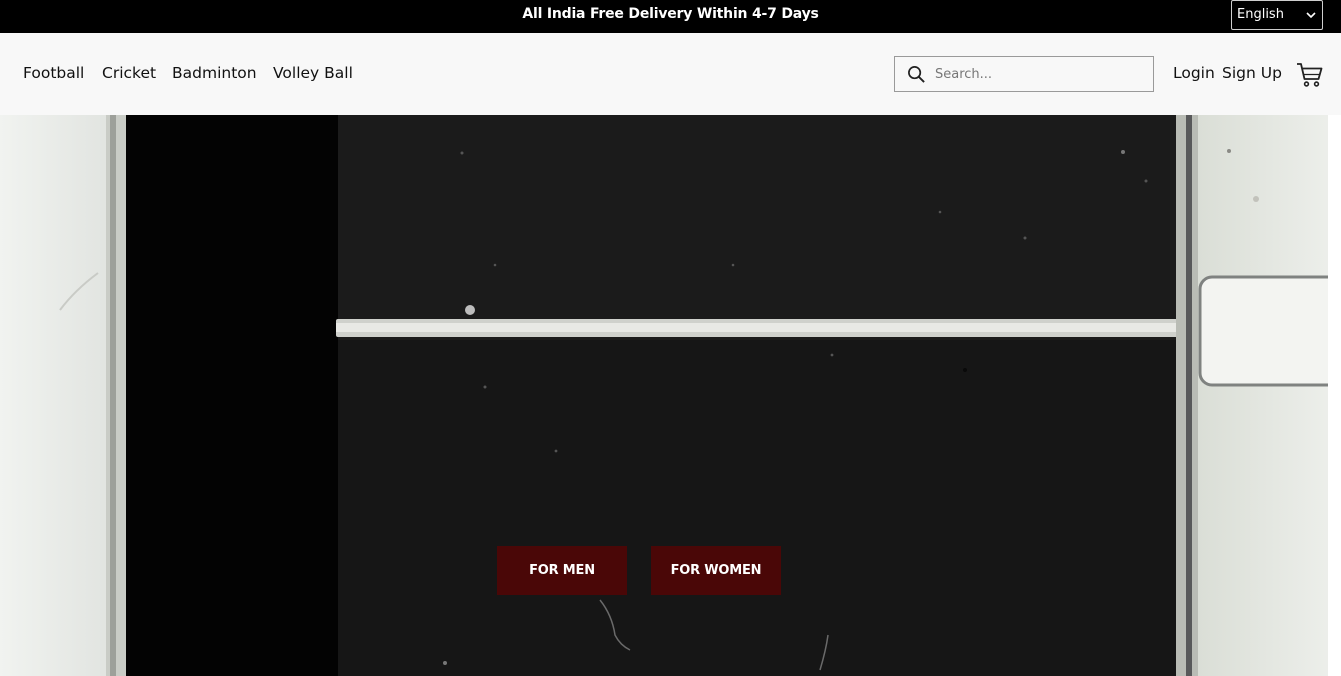  I want to click on nav-item-badminton: Badminton, so click(214, 73).